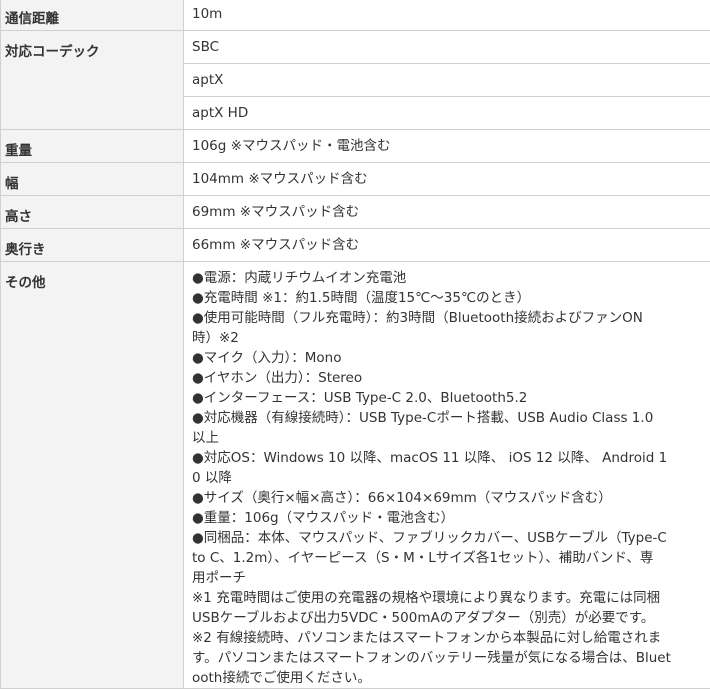 This screenshot has height=689, width=710. I want to click on detail-line: ●インターフェース：USB Type-C 2.0、Bluetooth5.2, so click(447, 398).